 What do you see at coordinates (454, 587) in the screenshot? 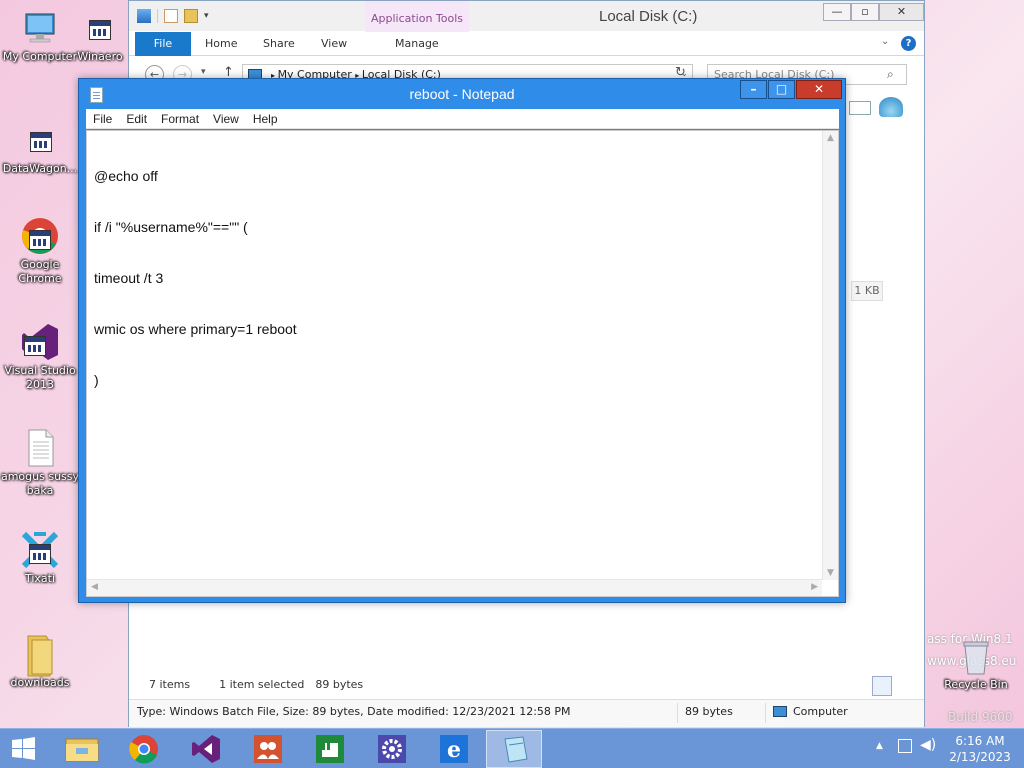
I see `horizontal-scrollbar: ◀ ▶` at bounding box center [454, 587].